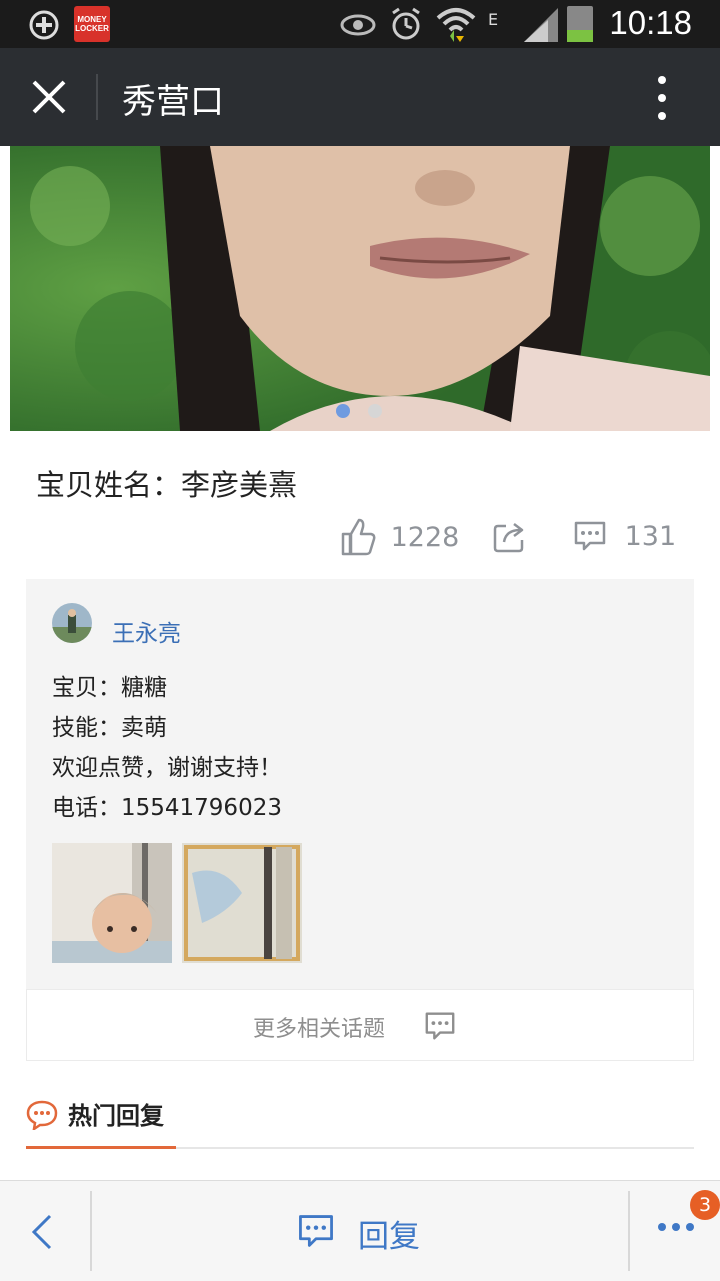  Describe the element at coordinates (389, 1237) in the screenshot. I see `reply-label: 回复` at that location.